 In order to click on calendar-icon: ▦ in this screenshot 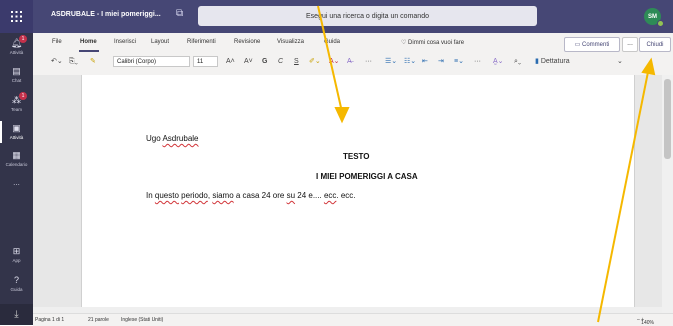, I will do `click(16, 155)`.